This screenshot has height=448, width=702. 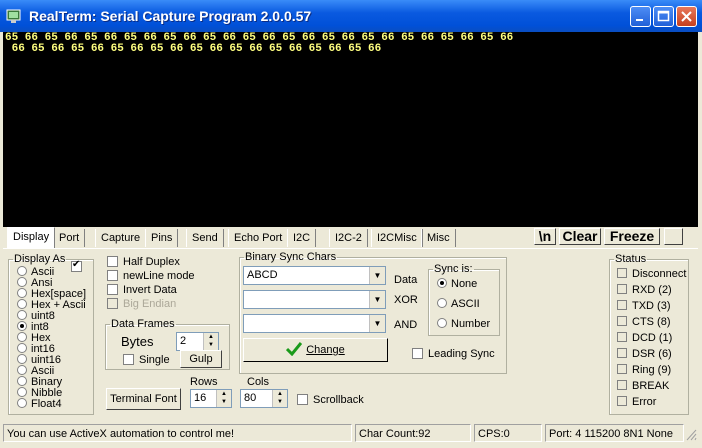 What do you see at coordinates (453, 269) in the screenshot?
I see `sync-is-legend: Sync is:` at bounding box center [453, 269].